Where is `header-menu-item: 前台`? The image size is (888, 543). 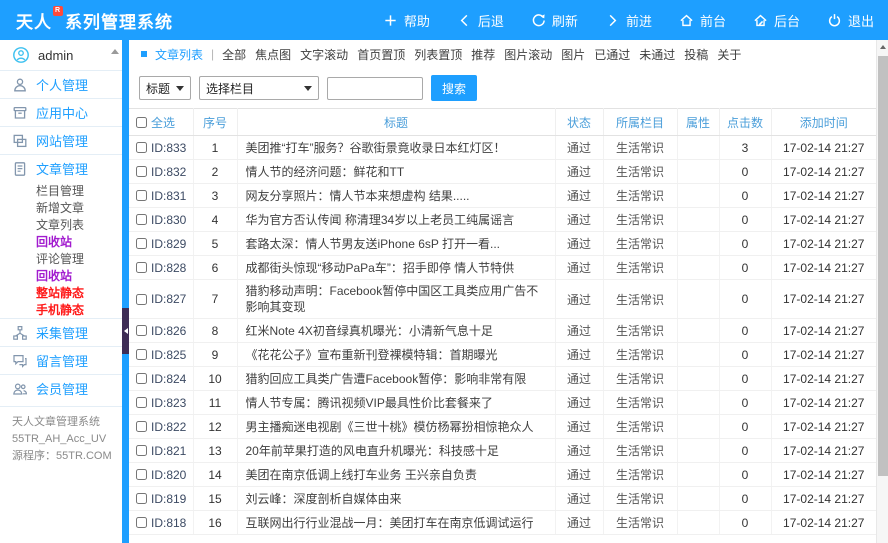 header-menu-item: 前台 is located at coordinates (702, 20).